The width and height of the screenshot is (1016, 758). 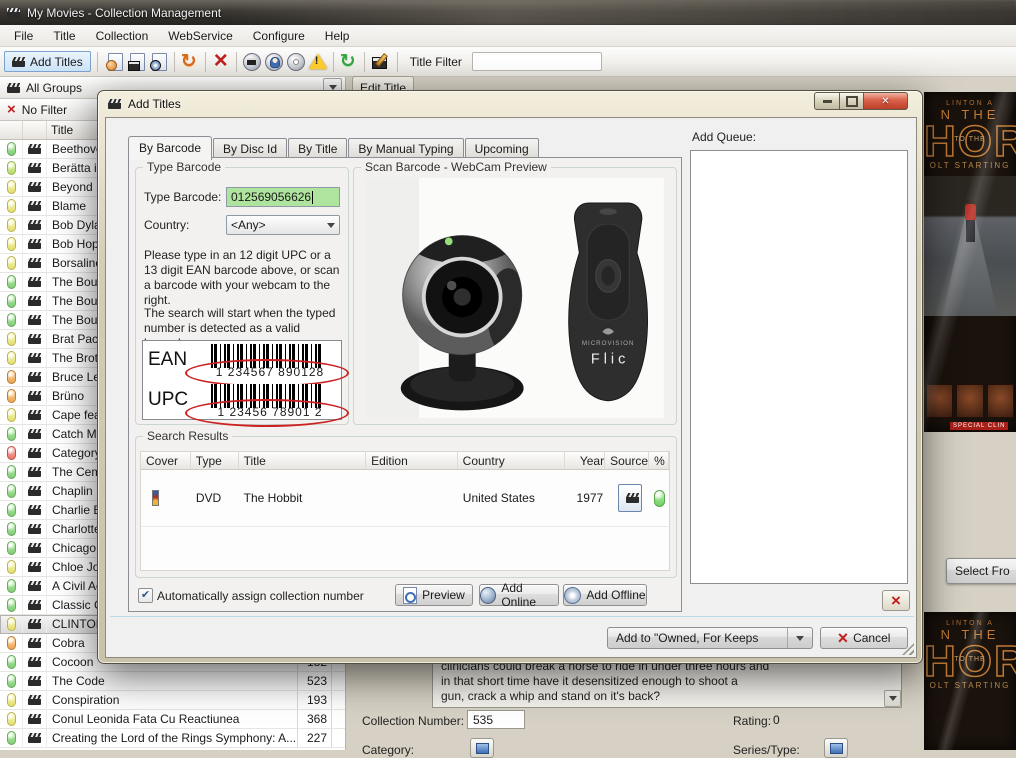 I want to click on barcode-input: 012569056626, so click(x=283, y=197).